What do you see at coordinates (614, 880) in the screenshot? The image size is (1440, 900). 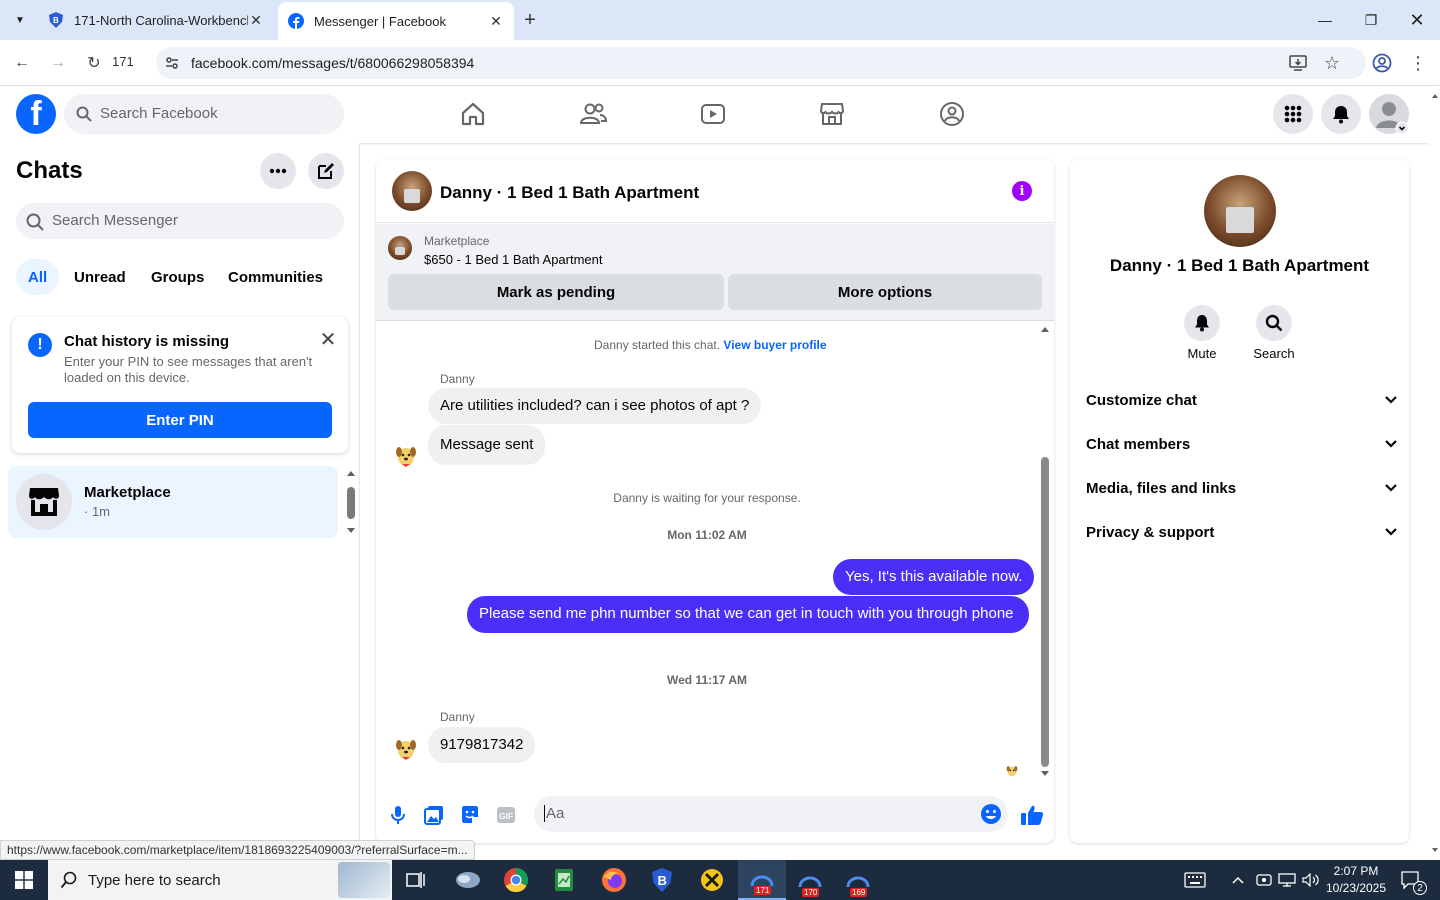 I see `firefox-icon` at bounding box center [614, 880].